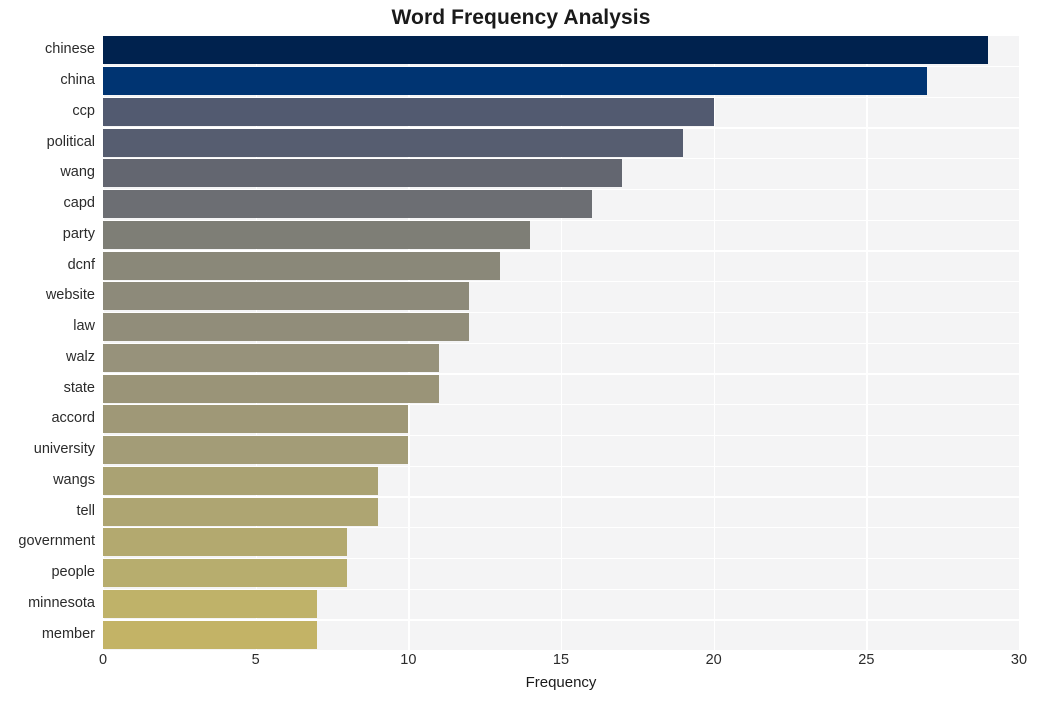  Describe the element at coordinates (79, 203) in the screenshot. I see `y-axis-tick-label: capd` at that location.